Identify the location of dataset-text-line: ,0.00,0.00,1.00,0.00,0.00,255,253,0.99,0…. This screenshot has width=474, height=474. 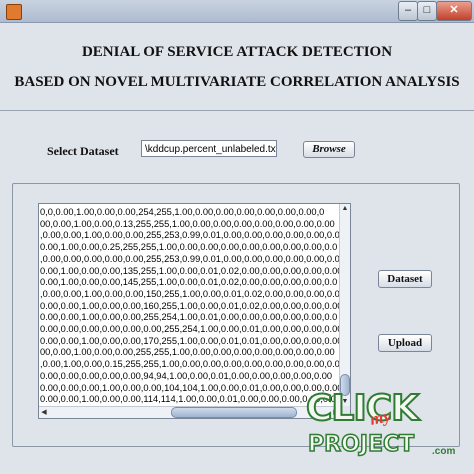
(189, 235).